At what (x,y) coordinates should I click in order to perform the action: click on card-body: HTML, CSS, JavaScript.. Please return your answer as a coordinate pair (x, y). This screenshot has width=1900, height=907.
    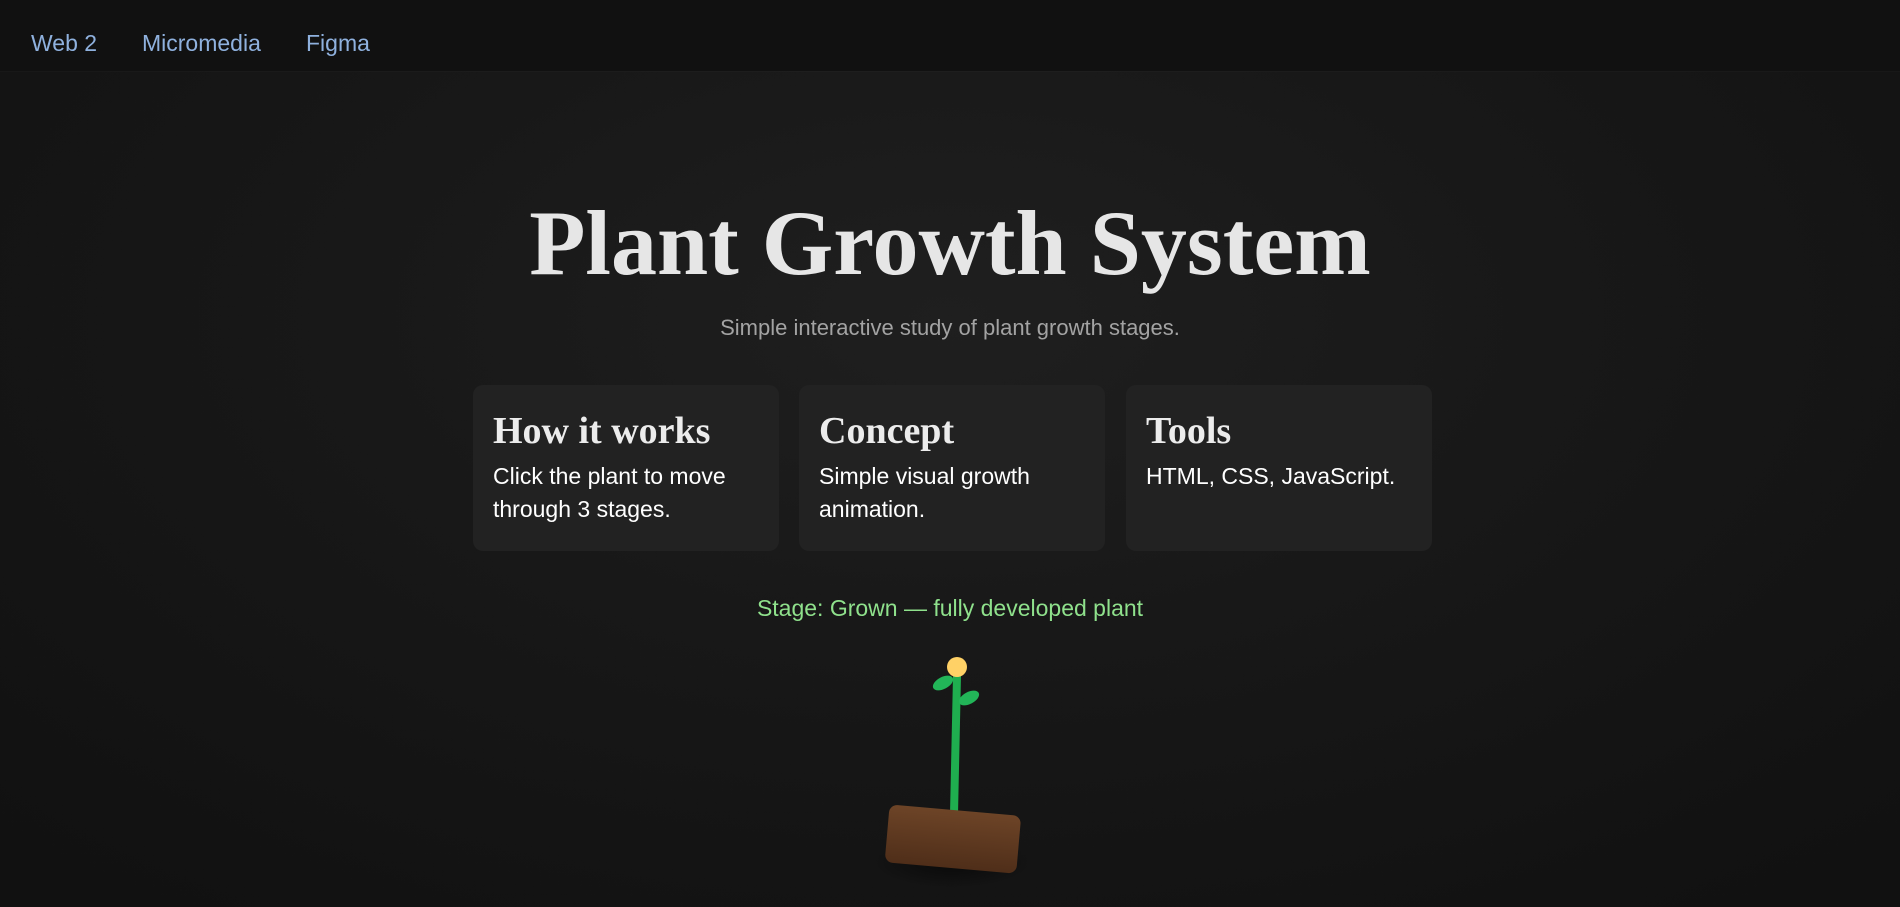
    Looking at the image, I should click on (1271, 476).